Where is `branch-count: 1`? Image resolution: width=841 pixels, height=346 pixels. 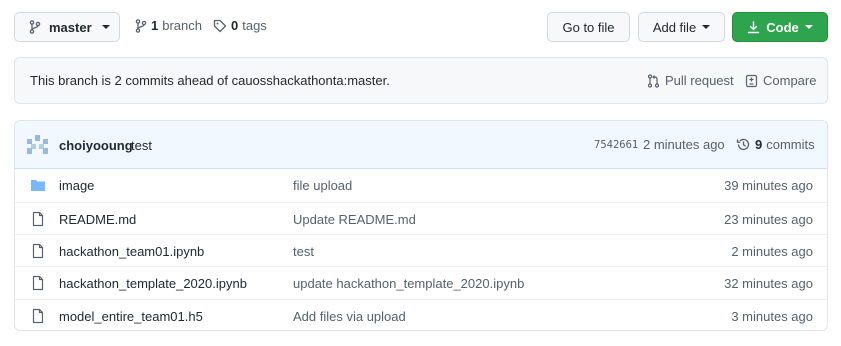 branch-count: 1 is located at coordinates (155, 25).